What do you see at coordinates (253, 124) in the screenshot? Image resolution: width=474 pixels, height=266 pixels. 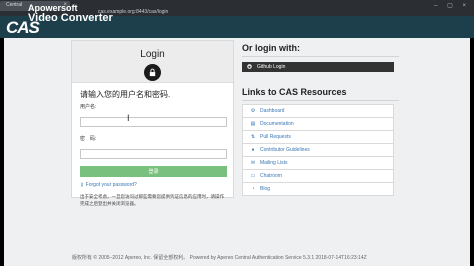 I see `book-icon: ▤` at bounding box center [253, 124].